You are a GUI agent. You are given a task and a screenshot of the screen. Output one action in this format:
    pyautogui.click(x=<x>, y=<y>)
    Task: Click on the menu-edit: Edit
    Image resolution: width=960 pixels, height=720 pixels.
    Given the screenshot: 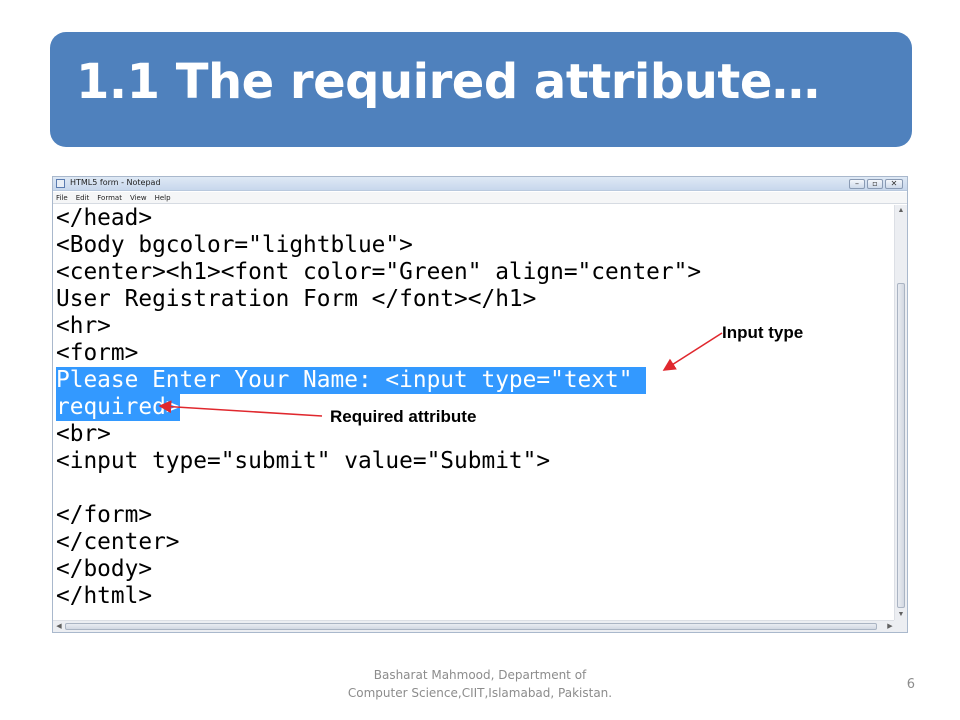 What is the action you would take?
    pyautogui.click(x=83, y=198)
    